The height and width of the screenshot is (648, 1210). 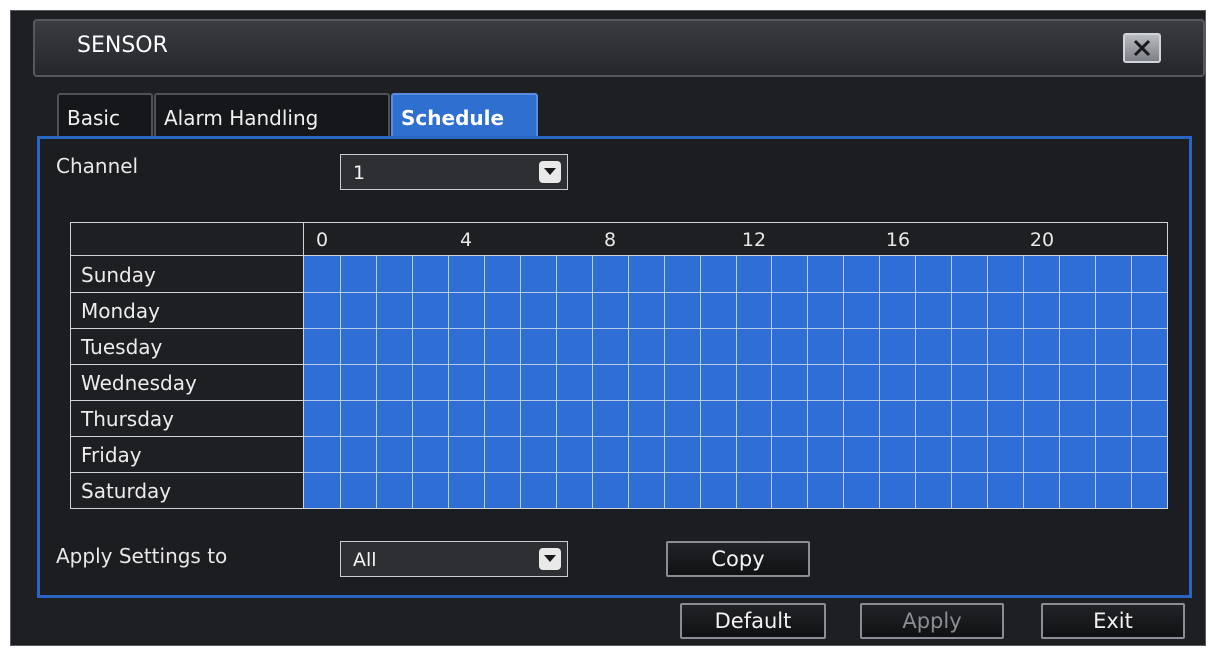 I want to click on hour-label-0: 0, so click(x=322, y=240).